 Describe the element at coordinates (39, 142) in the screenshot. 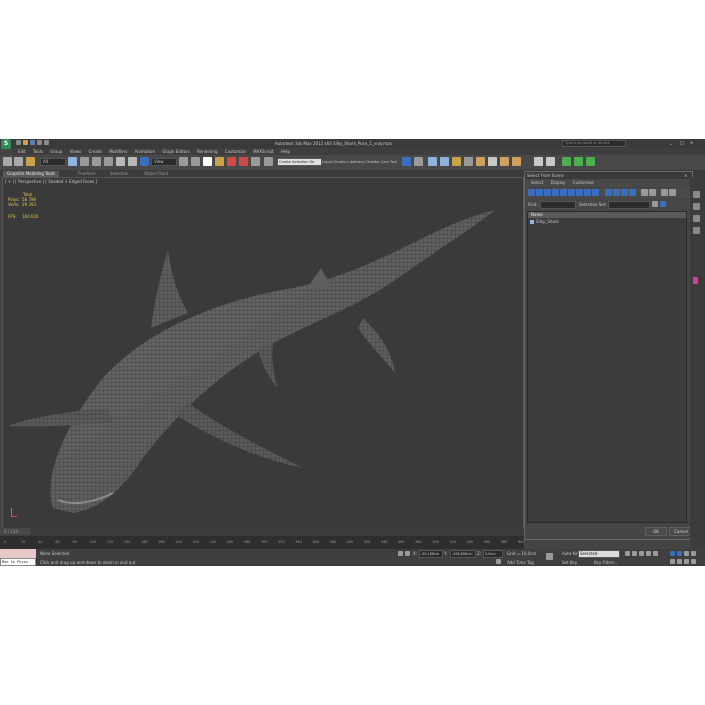

I see `undo-icon` at that location.